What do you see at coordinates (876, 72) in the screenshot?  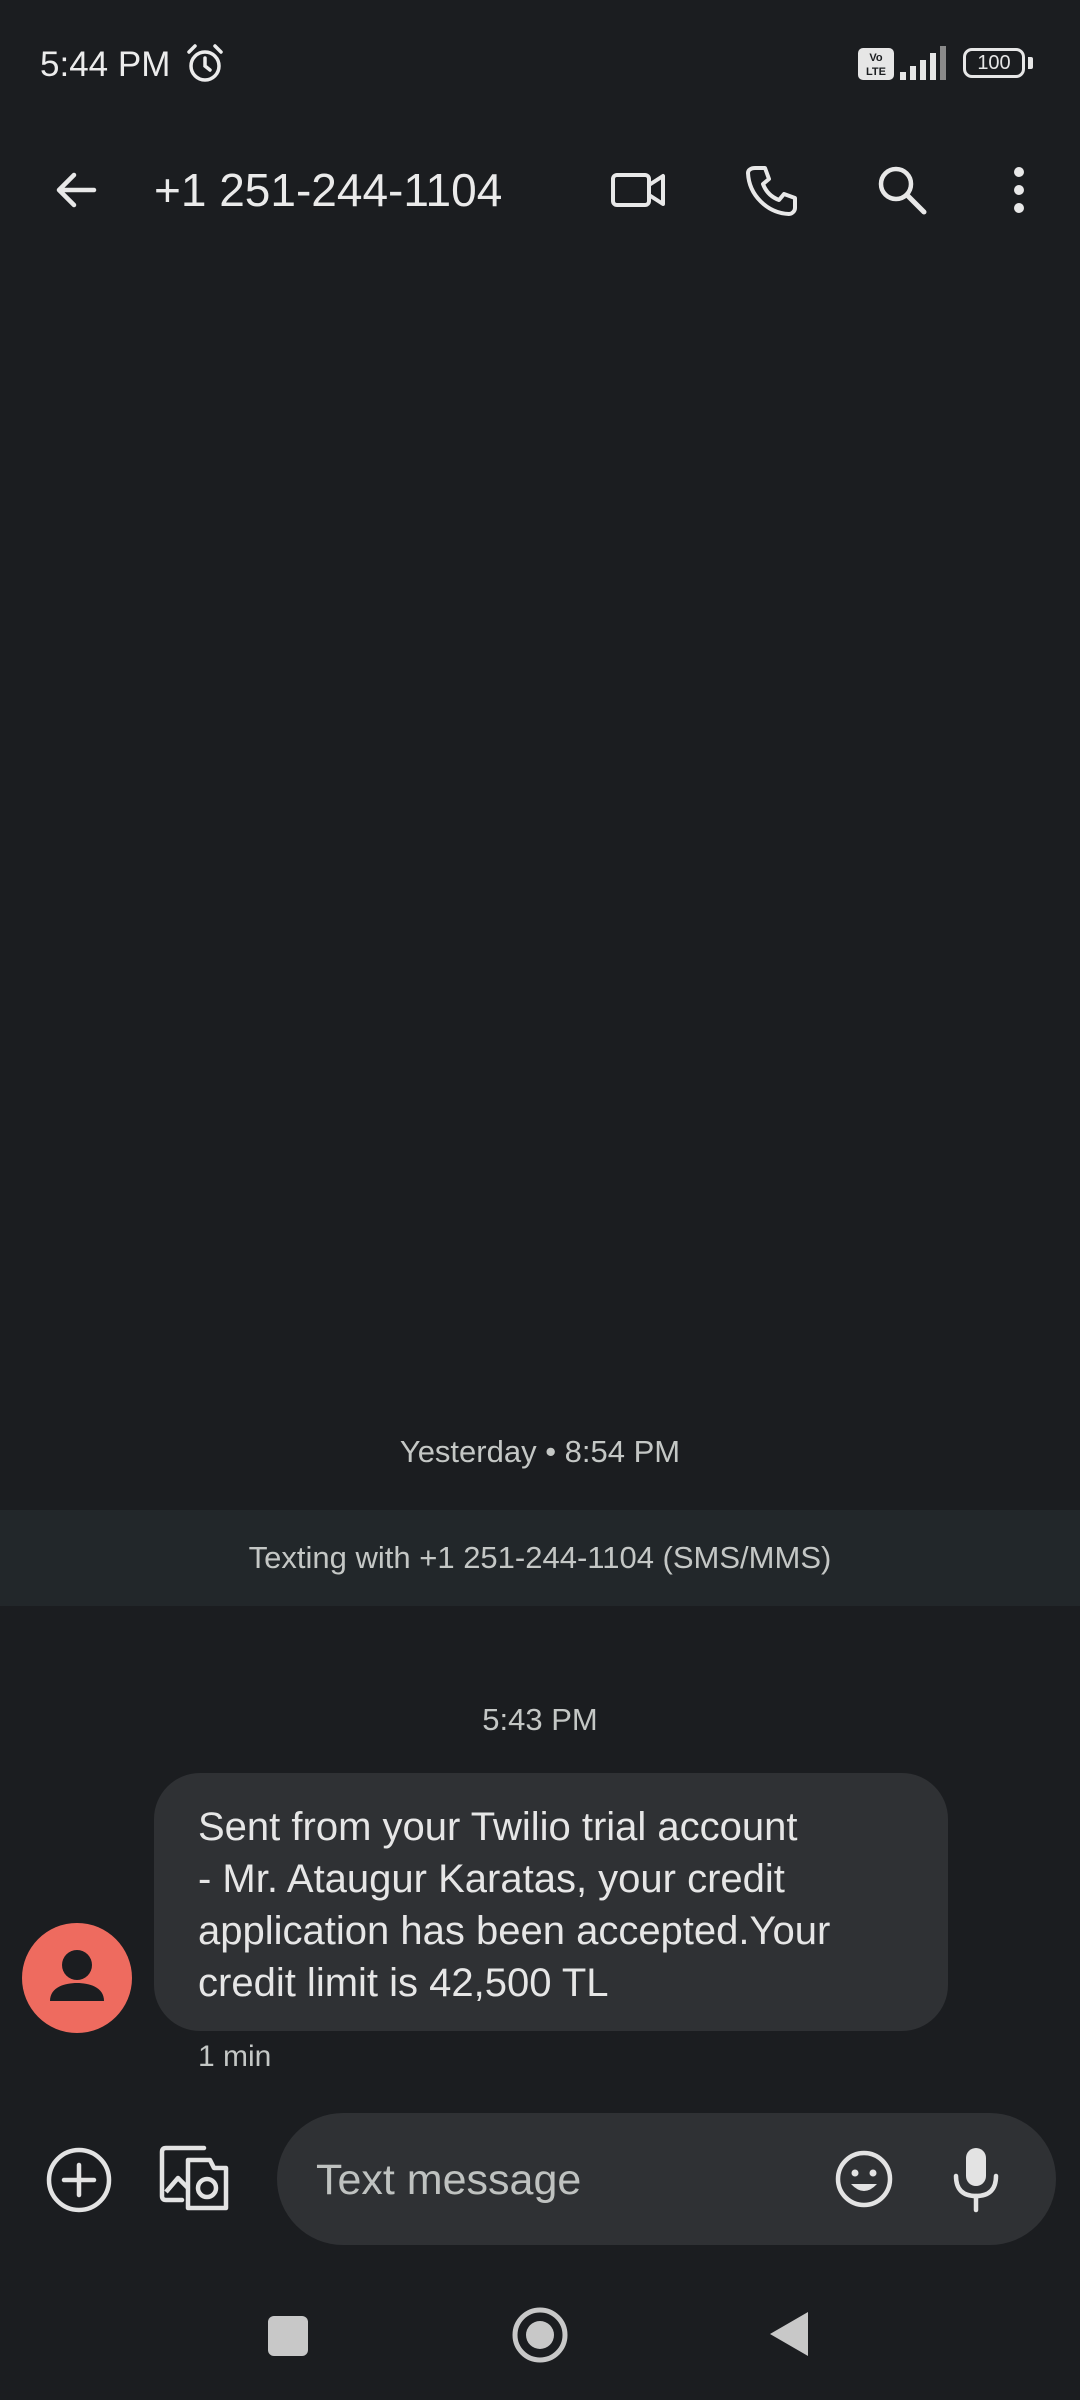 I see `svg-text: LTE` at bounding box center [876, 72].